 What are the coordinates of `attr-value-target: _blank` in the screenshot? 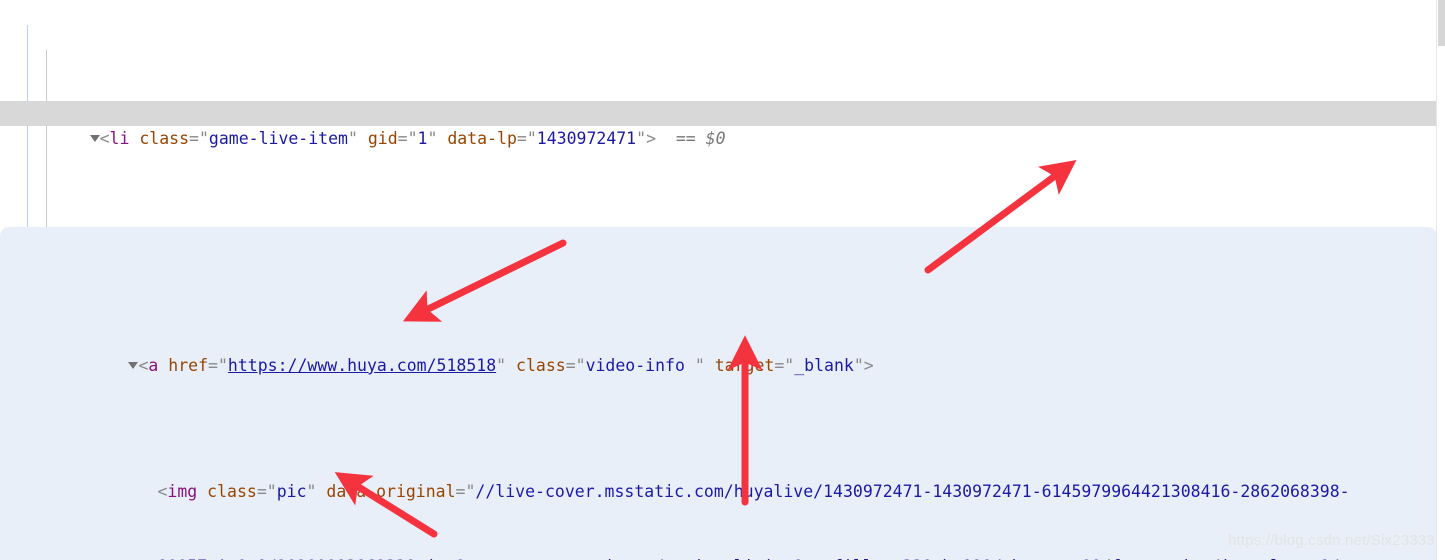 It's located at (824, 365).